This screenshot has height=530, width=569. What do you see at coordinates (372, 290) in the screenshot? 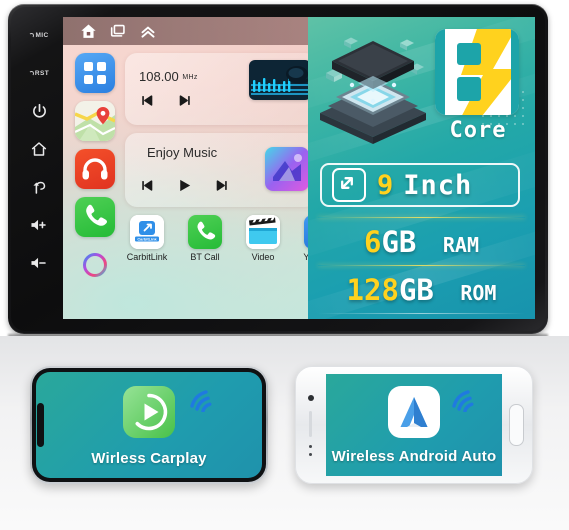
I see `rom-number: 128` at bounding box center [372, 290].